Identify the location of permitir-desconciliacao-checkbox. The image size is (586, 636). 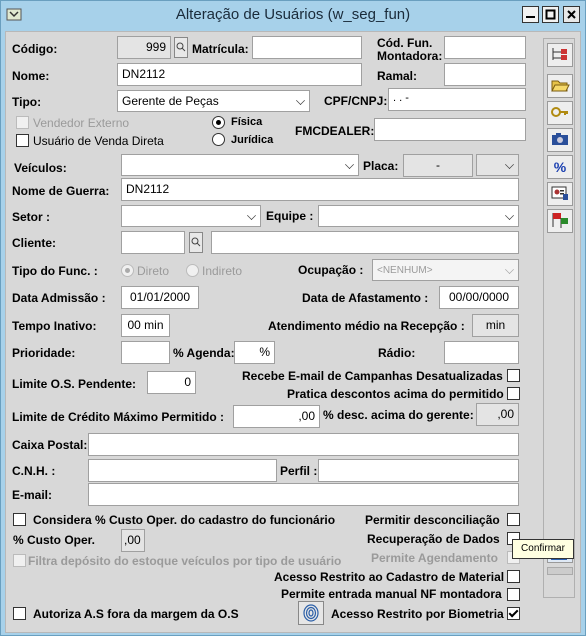
(513, 519).